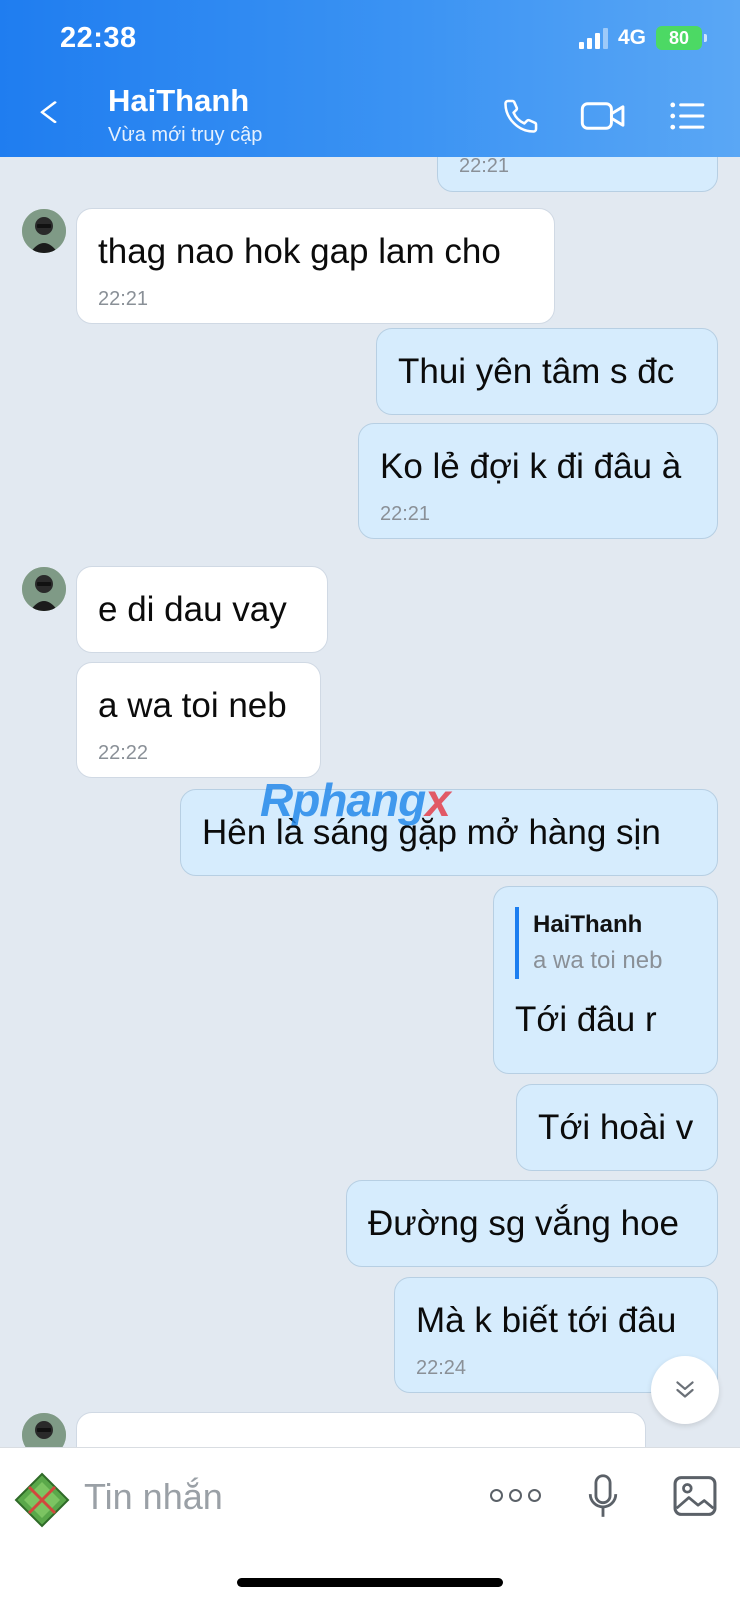  What do you see at coordinates (42, 1500) in the screenshot?
I see `sticker-icon` at bounding box center [42, 1500].